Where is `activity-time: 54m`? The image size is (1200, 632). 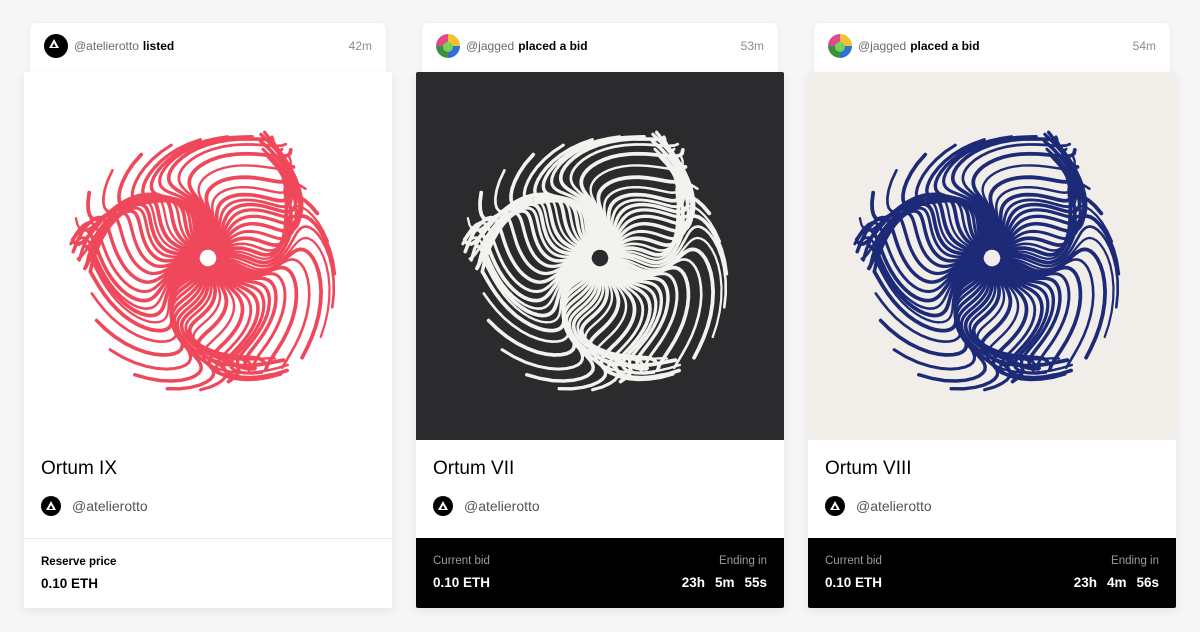 activity-time: 54m is located at coordinates (1144, 46).